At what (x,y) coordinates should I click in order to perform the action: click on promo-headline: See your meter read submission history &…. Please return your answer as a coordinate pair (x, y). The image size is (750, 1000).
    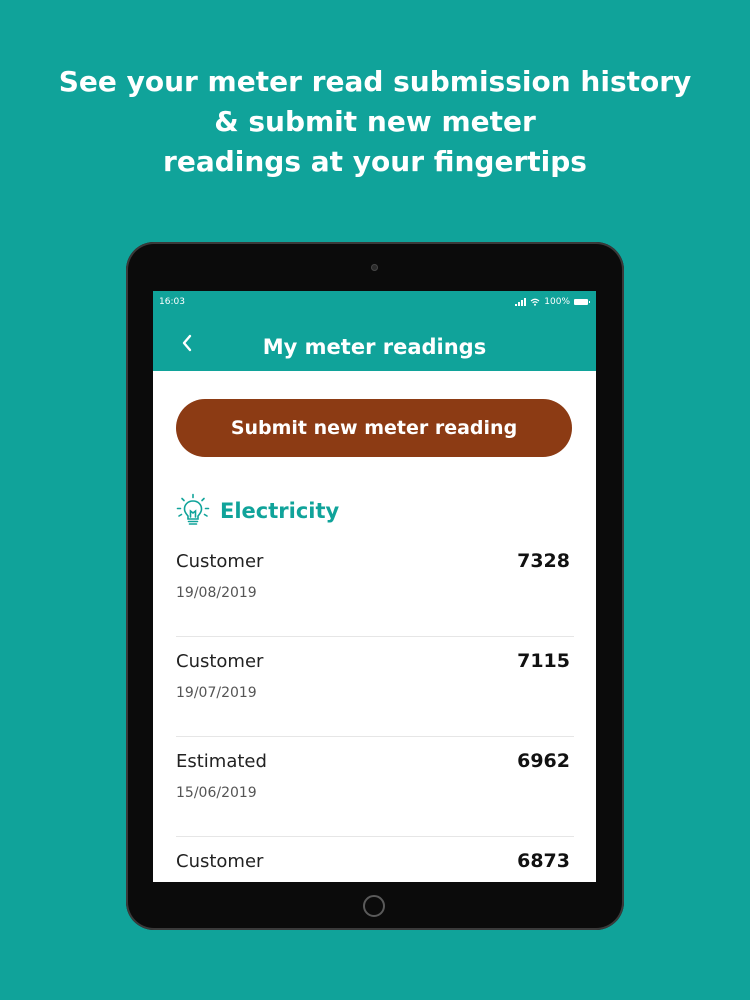
    Looking at the image, I should click on (375, 122).